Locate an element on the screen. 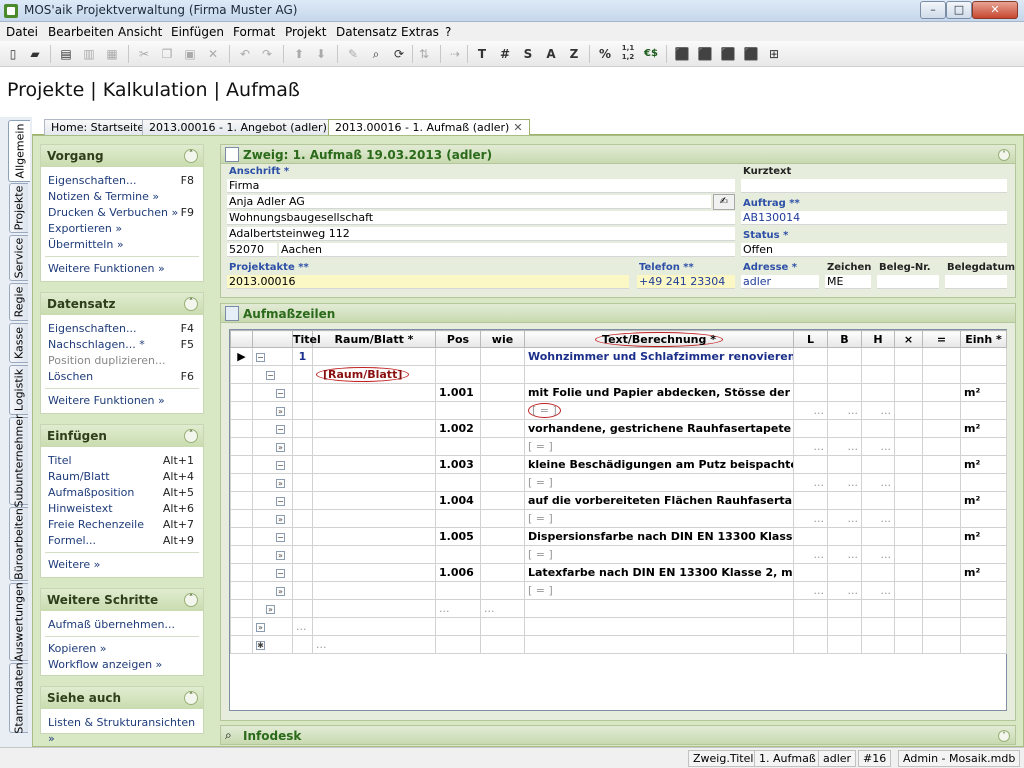  copy-icon: ❐ is located at coordinates (167, 54).